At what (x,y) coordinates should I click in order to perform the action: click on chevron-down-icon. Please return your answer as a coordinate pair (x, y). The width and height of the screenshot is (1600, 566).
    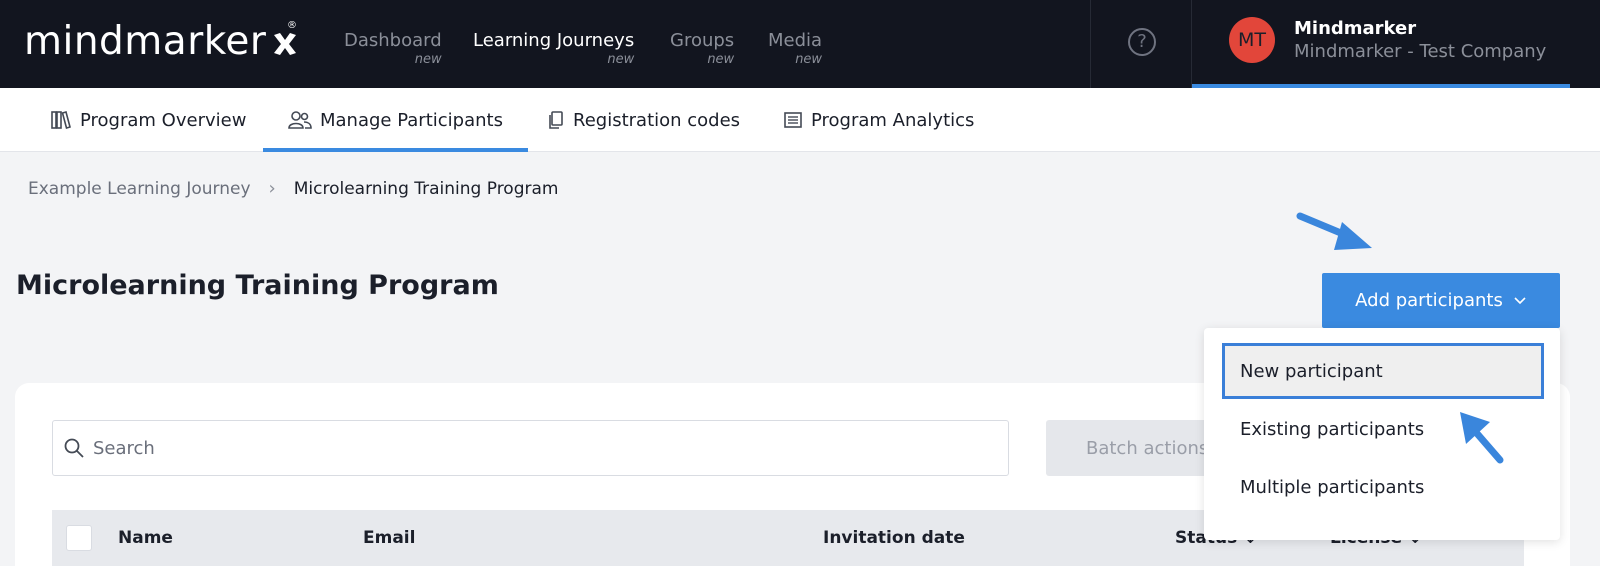
    Looking at the image, I should click on (1520, 300).